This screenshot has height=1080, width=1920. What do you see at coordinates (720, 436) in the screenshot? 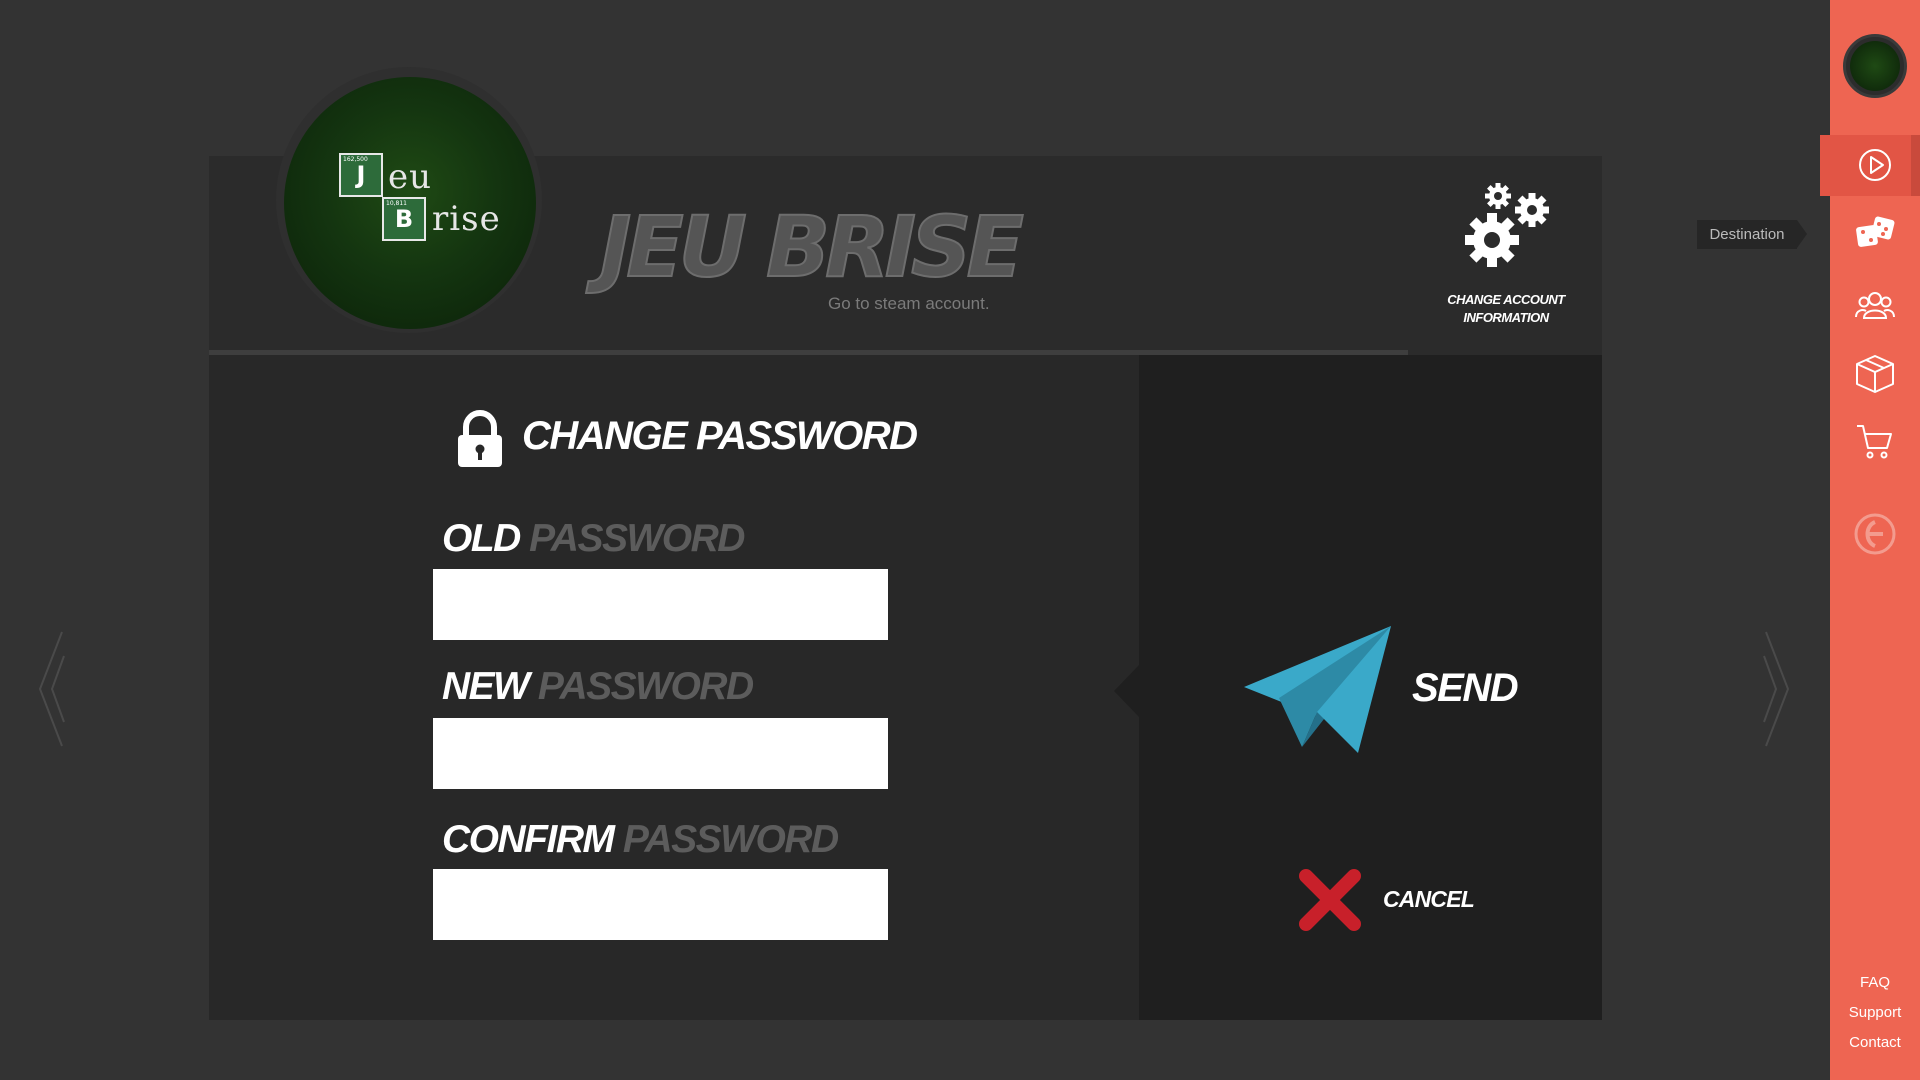
I see `change-password-title: CHANGE PASSWORD` at bounding box center [720, 436].